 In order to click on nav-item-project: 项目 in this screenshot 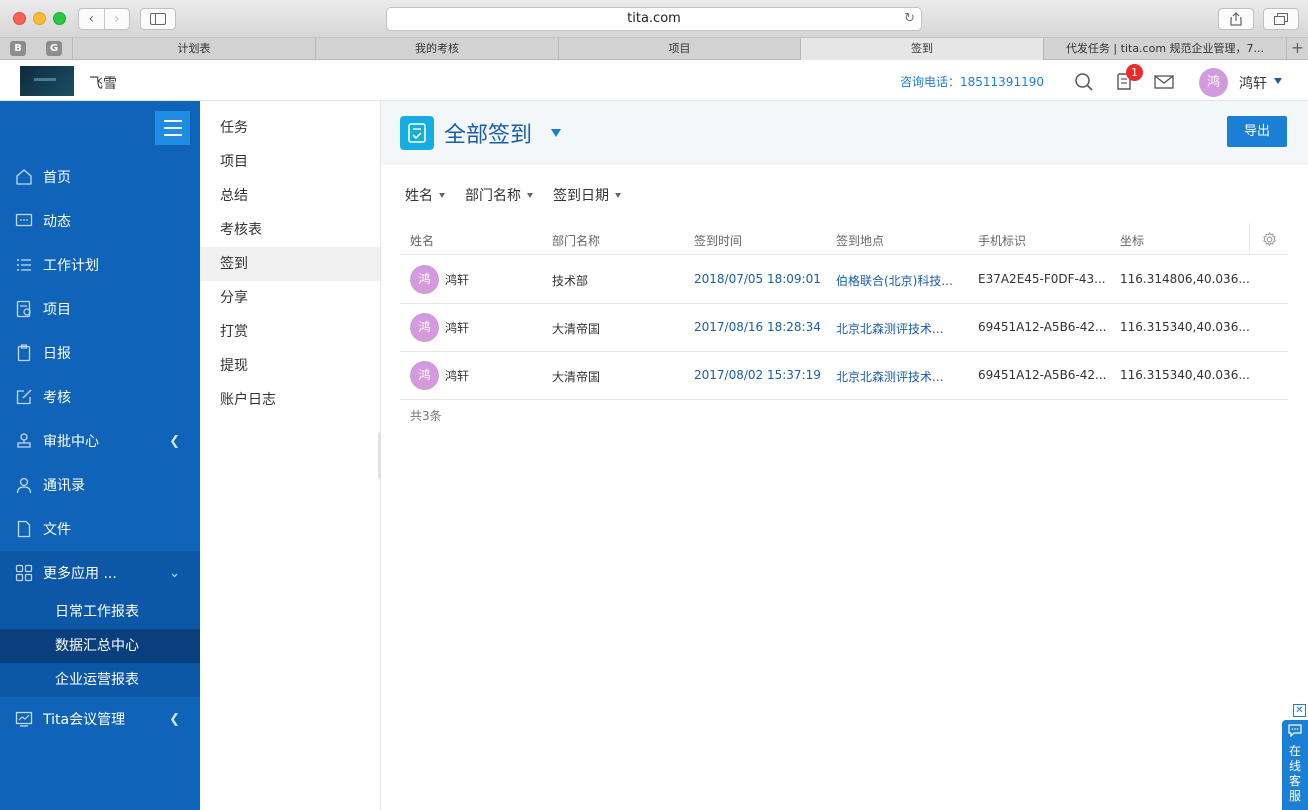, I will do `click(100, 309)`.